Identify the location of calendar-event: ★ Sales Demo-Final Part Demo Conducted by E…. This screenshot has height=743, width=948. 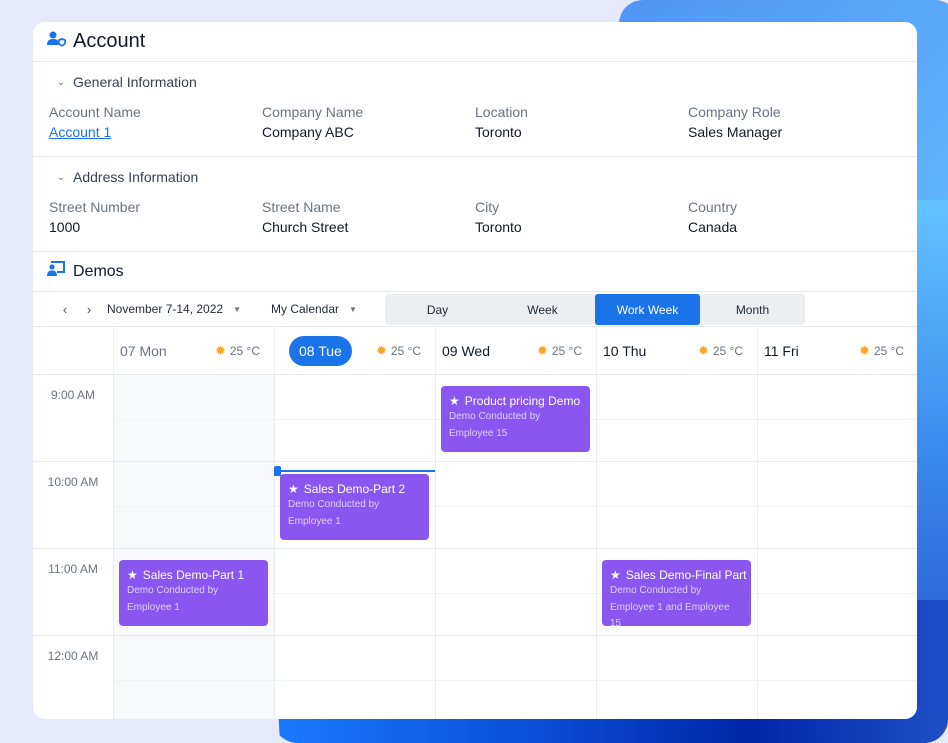
(676, 594).